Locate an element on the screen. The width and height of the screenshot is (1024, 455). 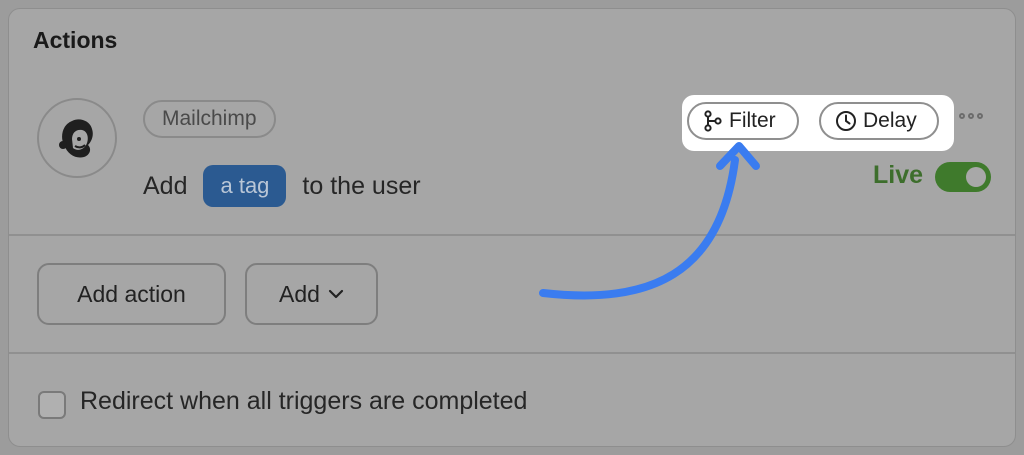
redirect-checkbox is located at coordinates (52, 405).